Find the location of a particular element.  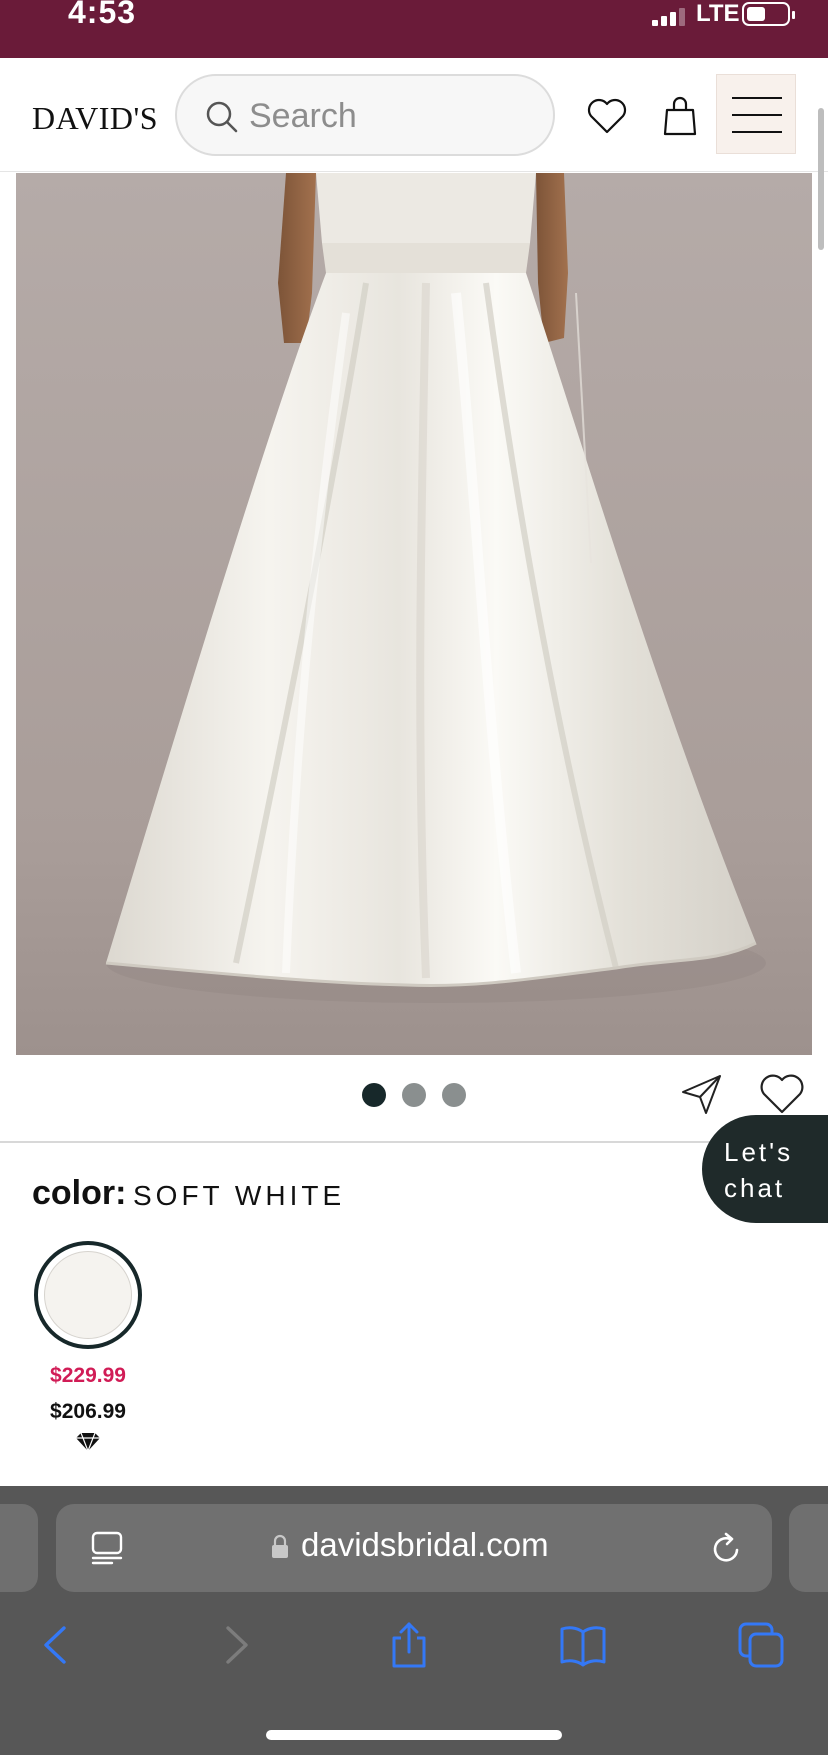

tabs-icon is located at coordinates (761, 1645).